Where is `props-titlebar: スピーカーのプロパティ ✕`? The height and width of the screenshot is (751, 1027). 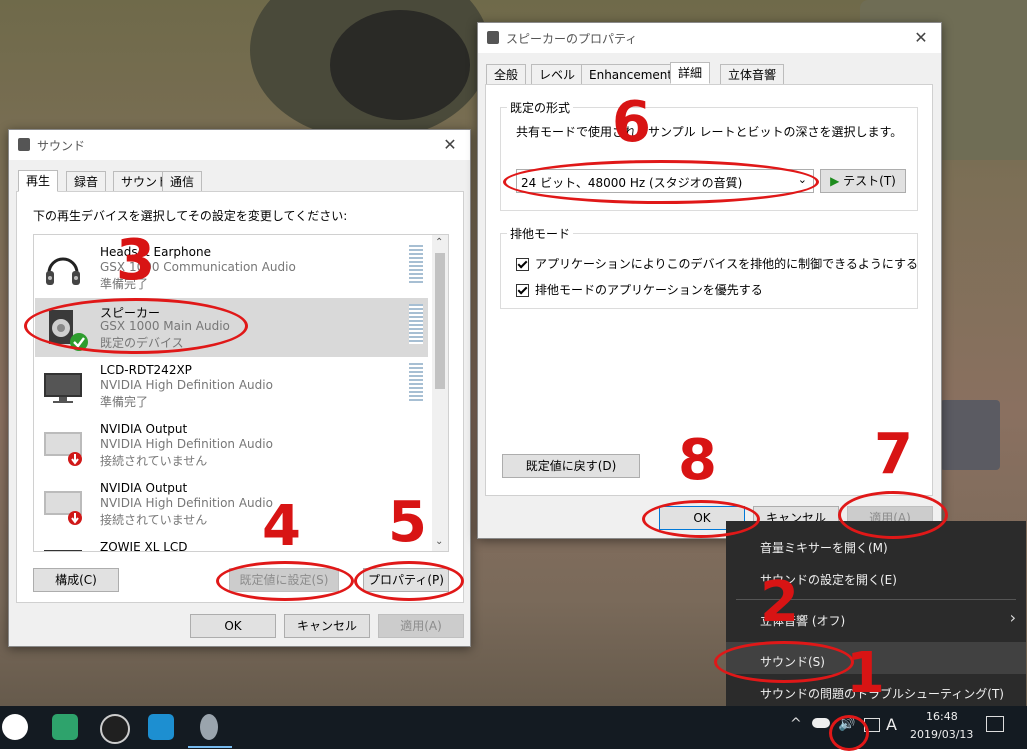
props-titlebar: スピーカーのプロパティ ✕ is located at coordinates (709, 38).